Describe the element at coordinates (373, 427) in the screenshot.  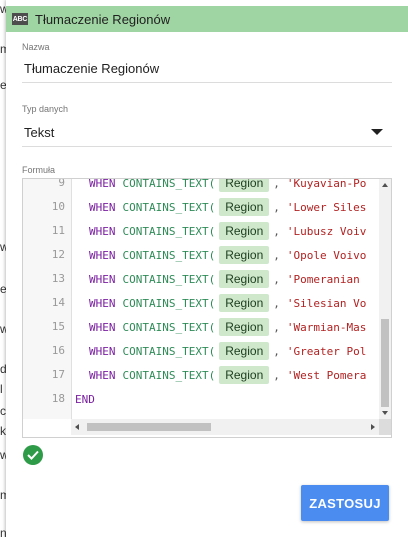
I see `scroll-right-icon` at that location.